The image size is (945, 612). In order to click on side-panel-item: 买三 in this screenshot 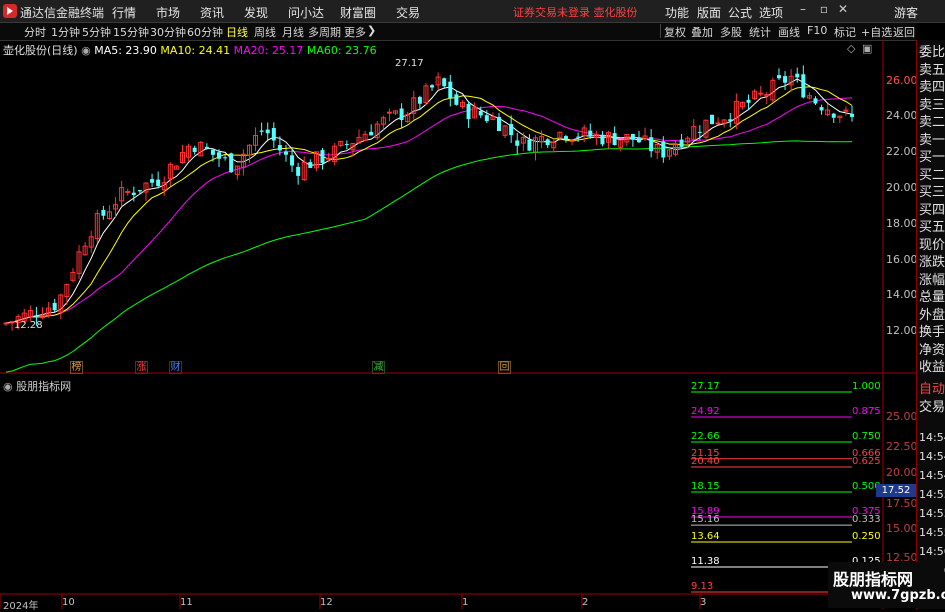, I will do `click(932, 192)`.